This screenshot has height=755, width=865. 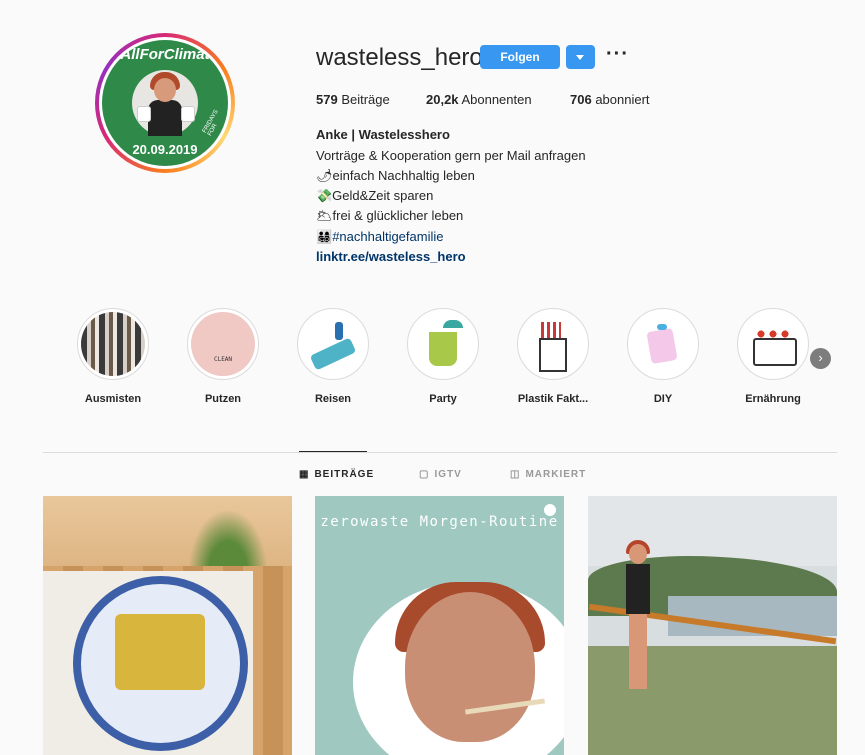 I want to click on tab-label: IGTV, so click(x=448, y=474).